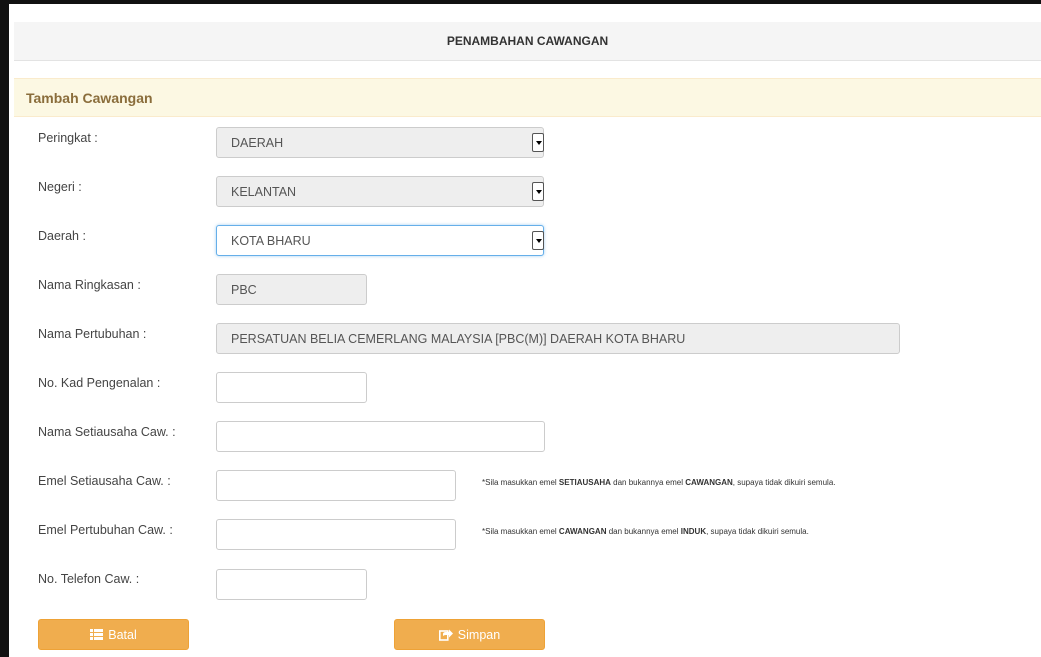 The image size is (1041, 657). Describe the element at coordinates (89, 579) in the screenshot. I see `telefon-label: No. Telefon Caw. :` at that location.